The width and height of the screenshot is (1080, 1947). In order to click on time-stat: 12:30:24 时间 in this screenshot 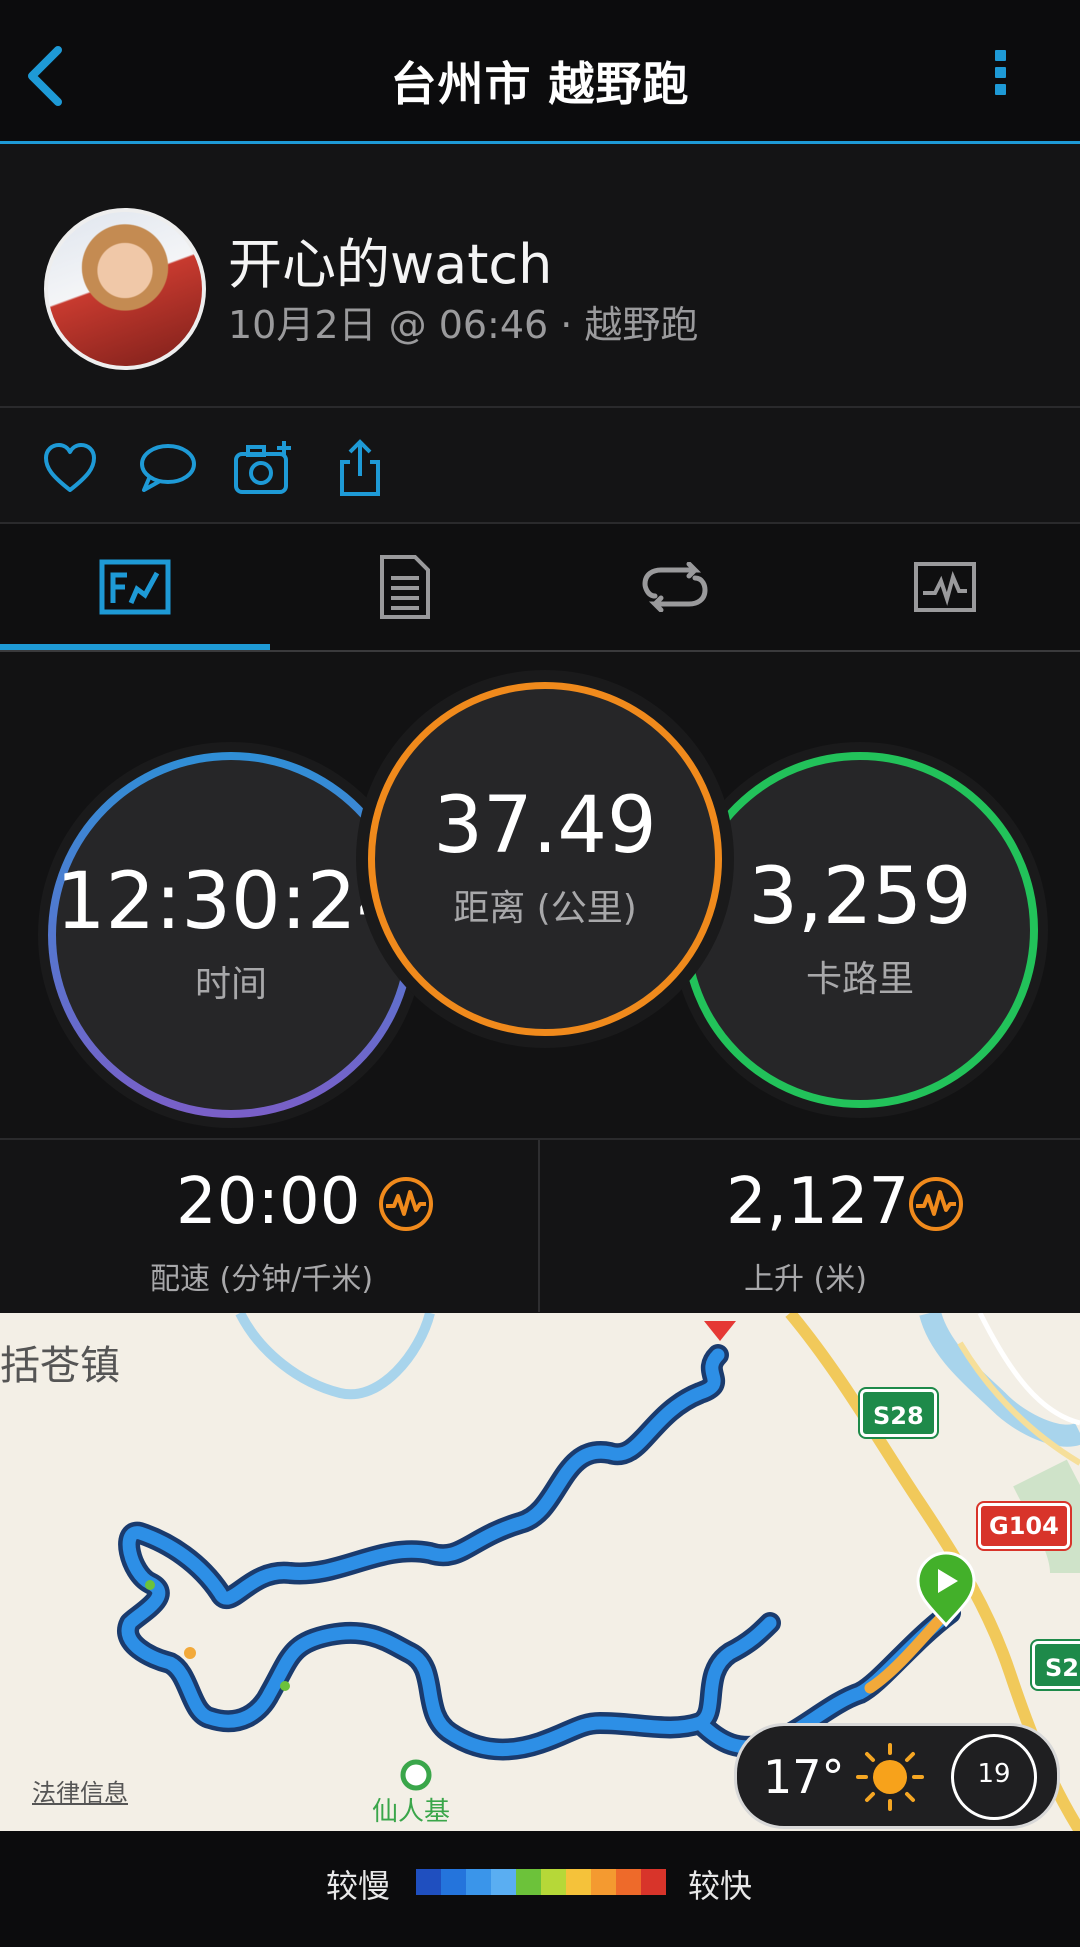, I will do `click(231, 935)`.